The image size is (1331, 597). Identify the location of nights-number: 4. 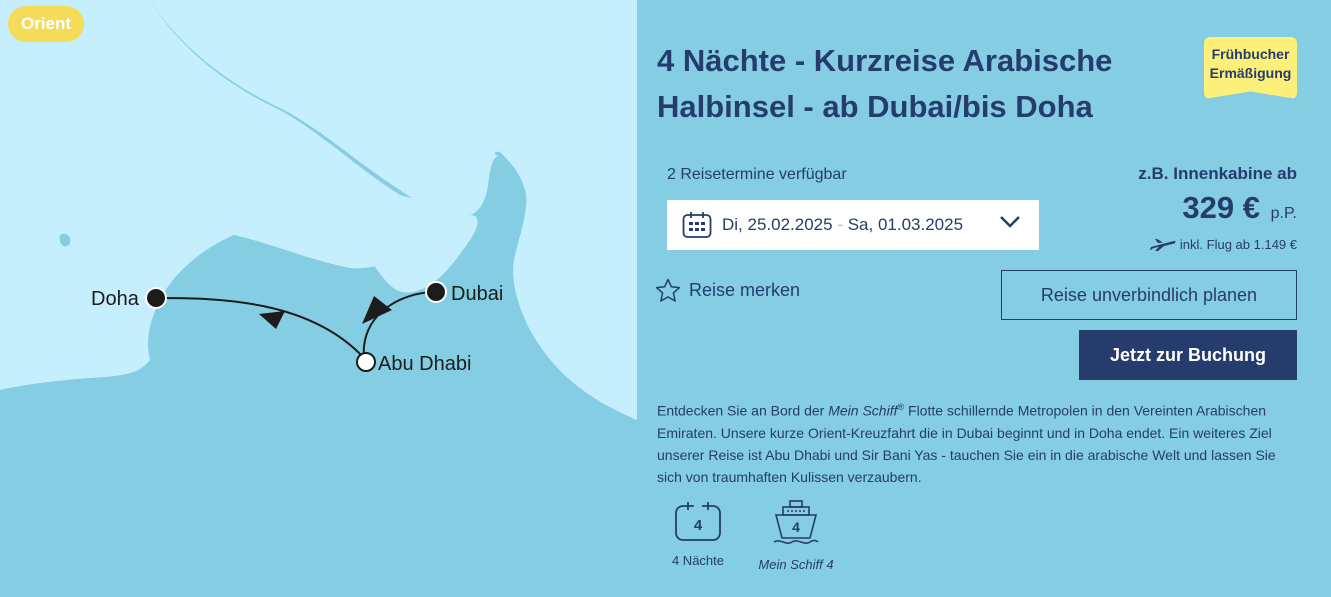
(698, 525).